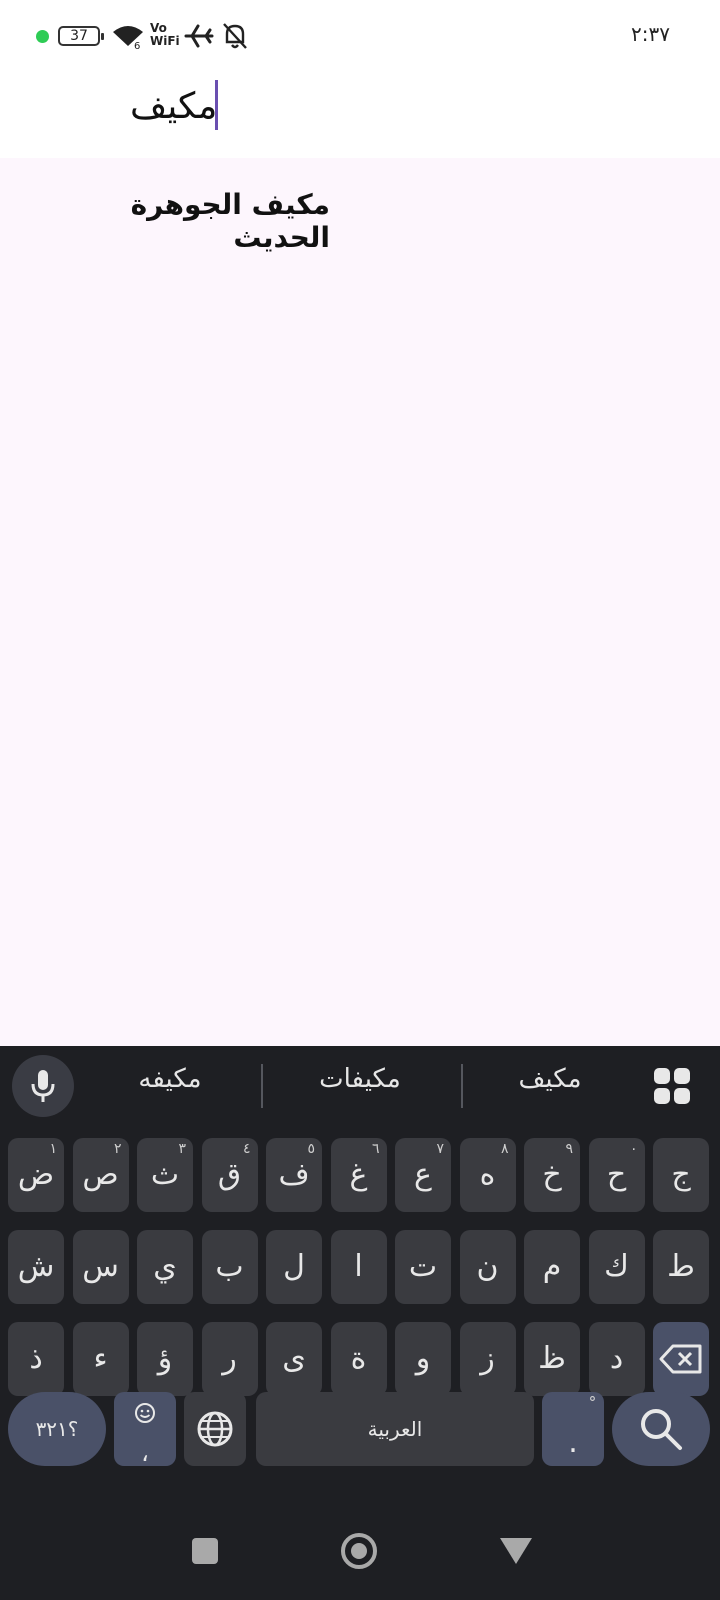  What do you see at coordinates (294, 1175) in the screenshot?
I see `key: ف٥` at bounding box center [294, 1175].